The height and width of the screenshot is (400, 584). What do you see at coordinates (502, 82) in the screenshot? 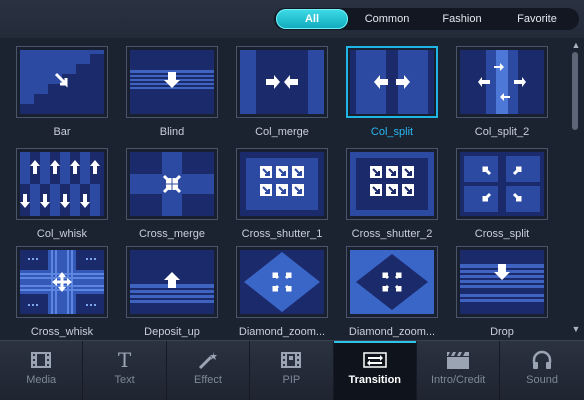
I see `col-split-2-transition-icon` at bounding box center [502, 82].